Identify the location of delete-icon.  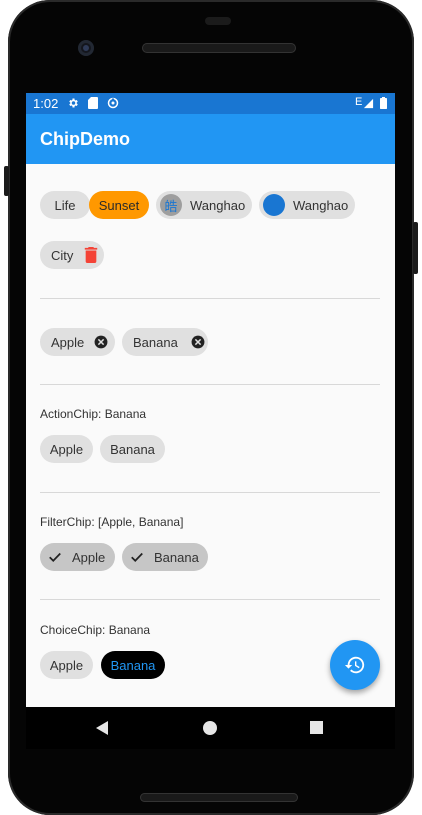
(91, 255).